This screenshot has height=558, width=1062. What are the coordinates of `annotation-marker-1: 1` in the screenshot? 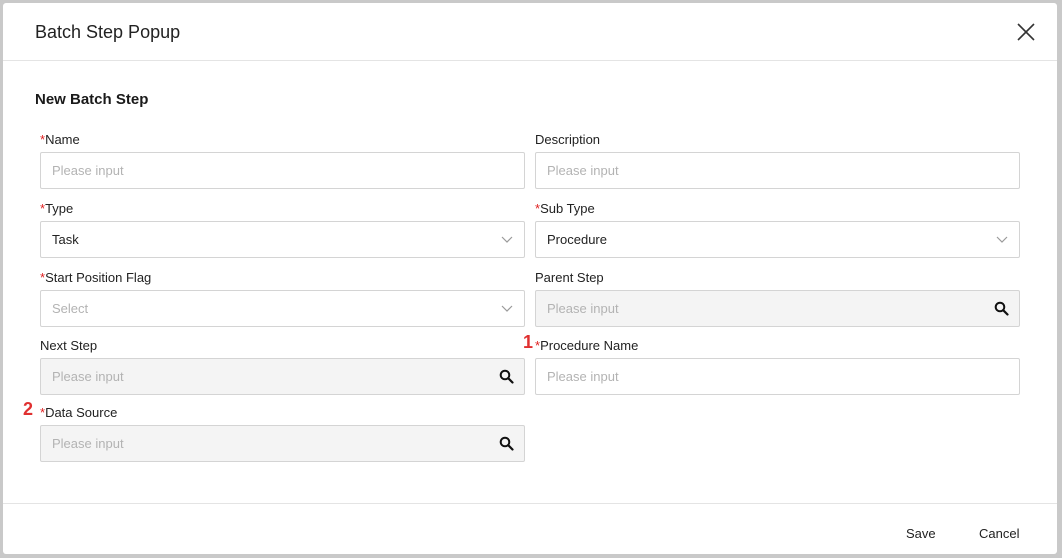 It's located at (528, 342).